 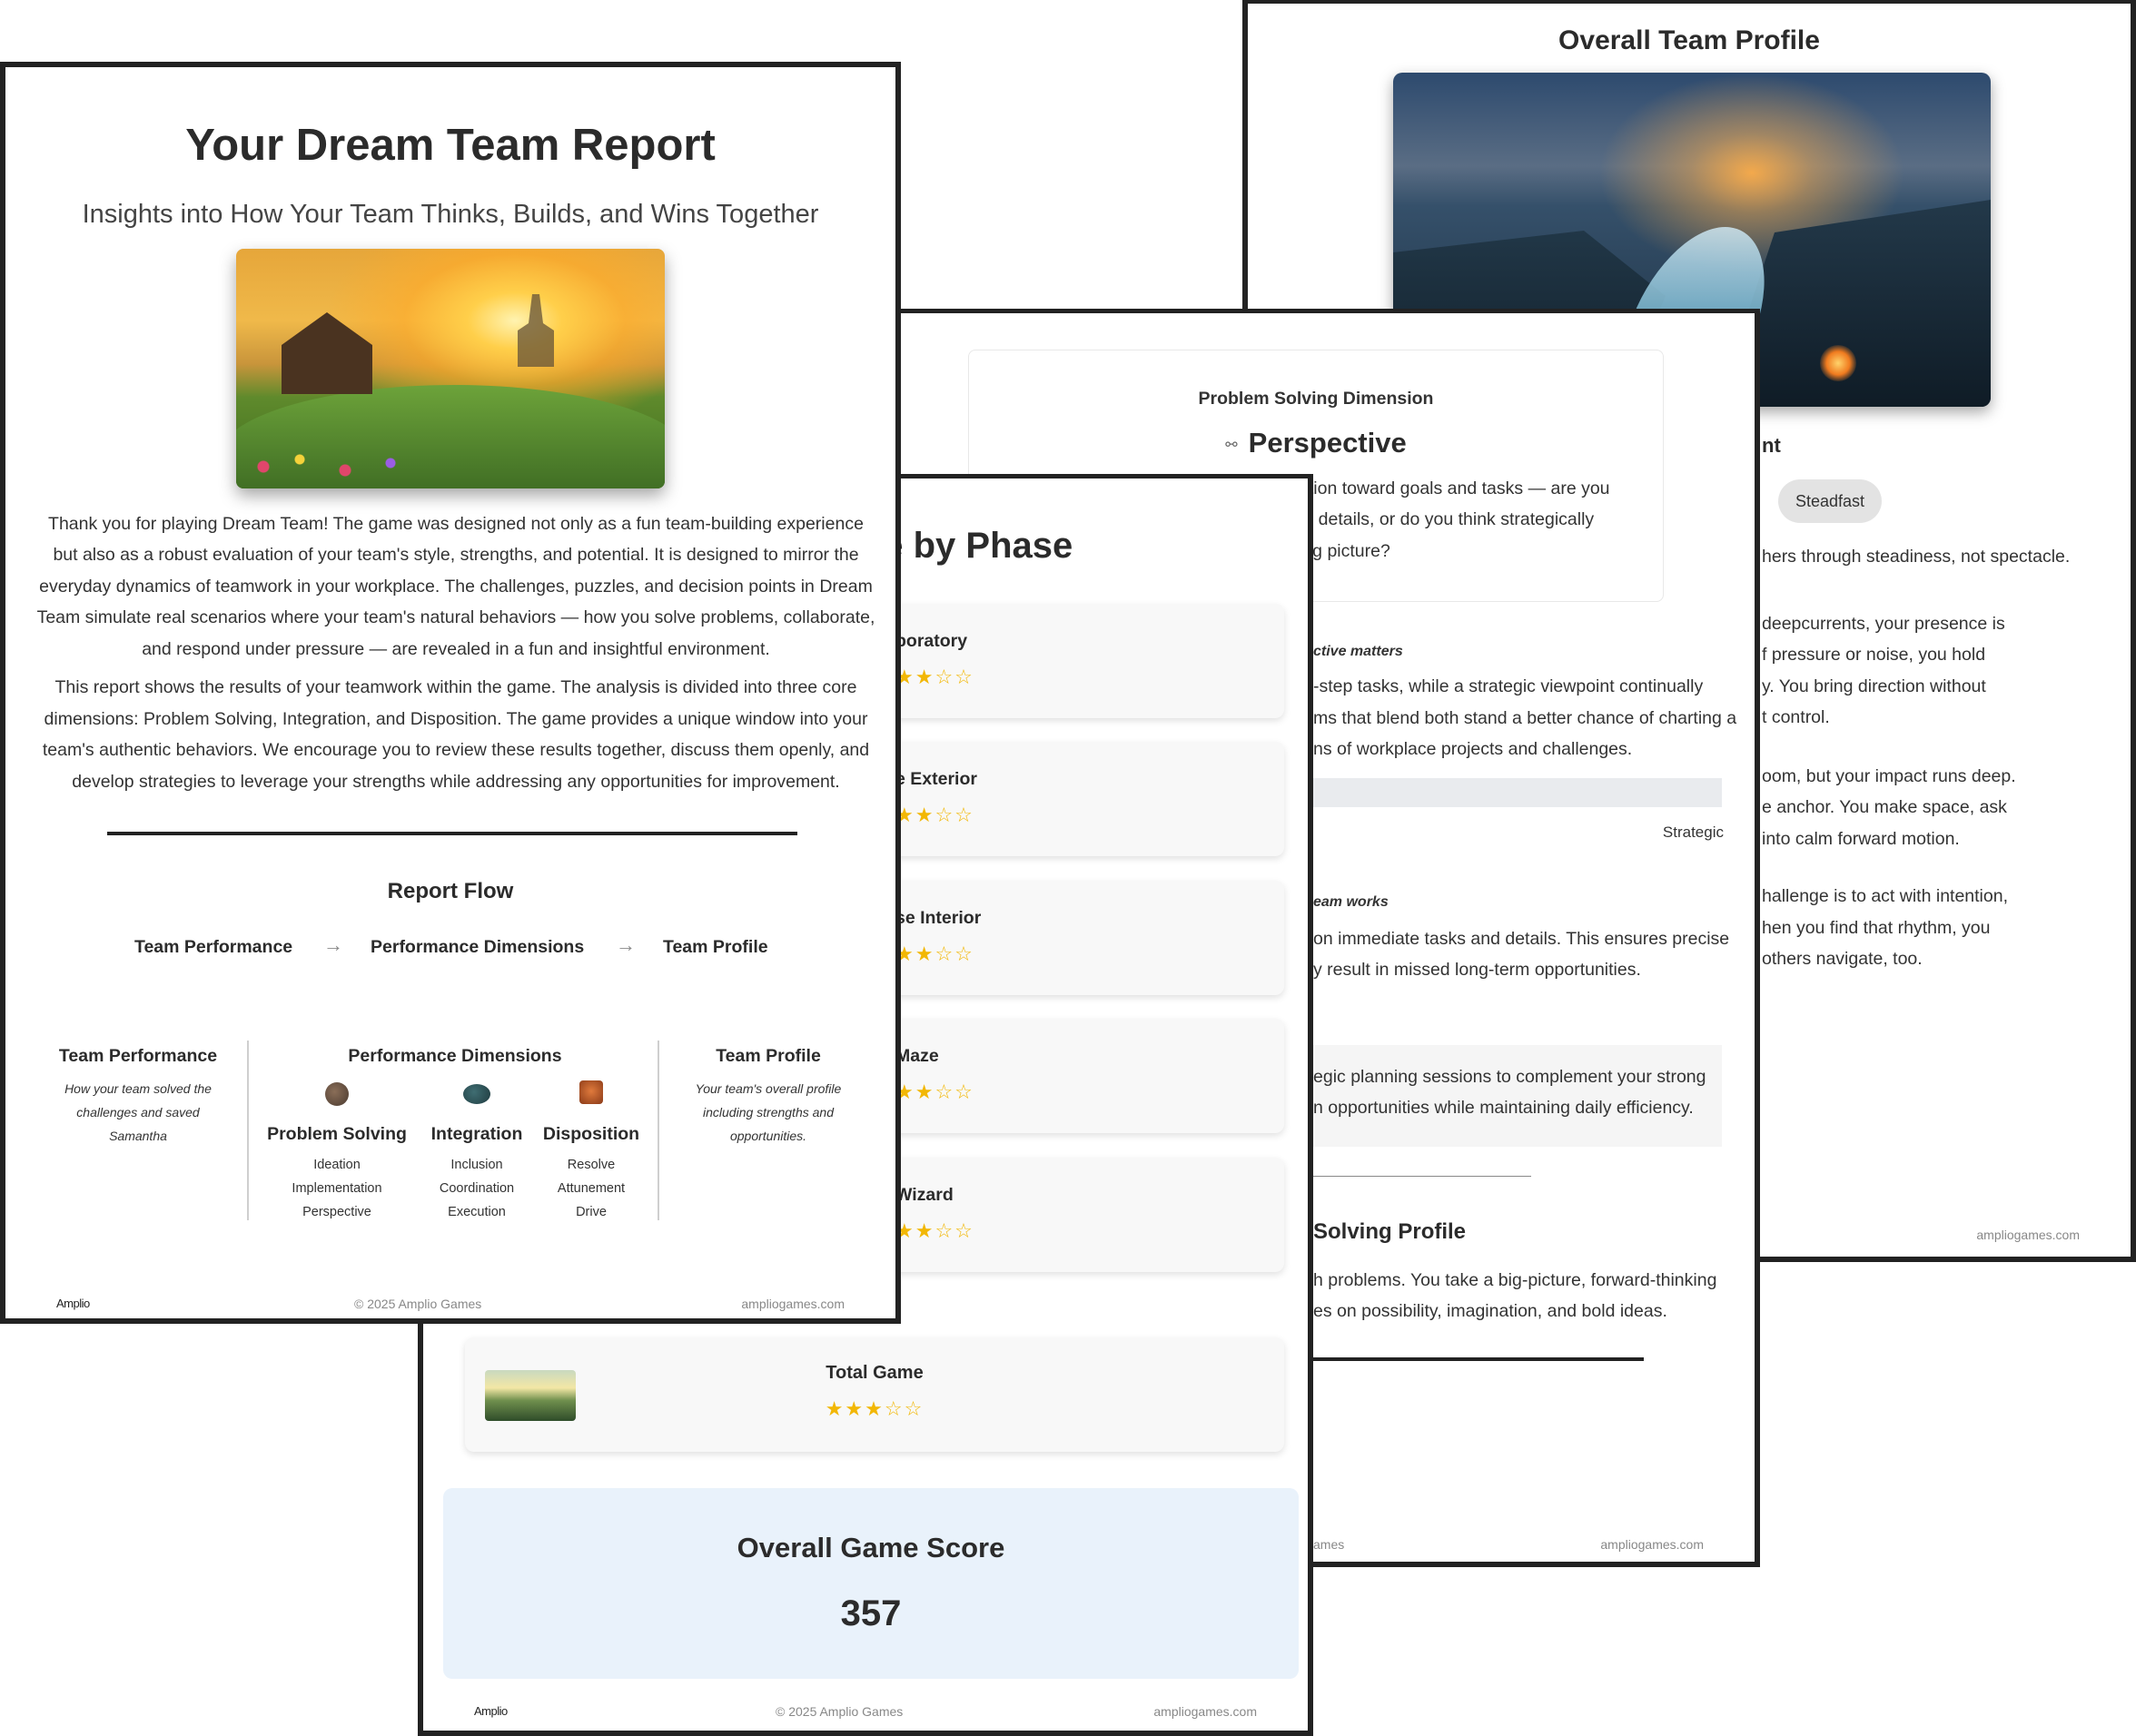 I want to click on flow-step: Team Performance, so click(x=213, y=947).